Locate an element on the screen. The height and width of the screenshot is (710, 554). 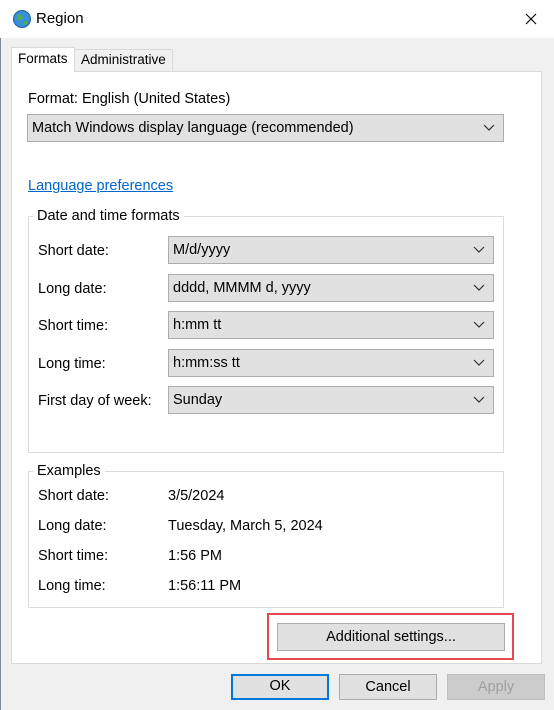
long-time-dropdown: h:mm:ss tt is located at coordinates (331, 363).